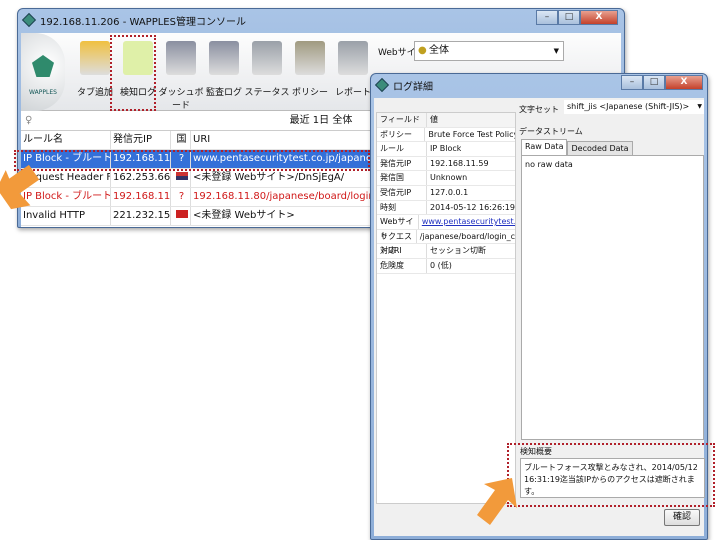 The image size is (720, 540). I want to click on charset-value: shift_jis <Japanese (Shift-JIS)>, so click(628, 106).